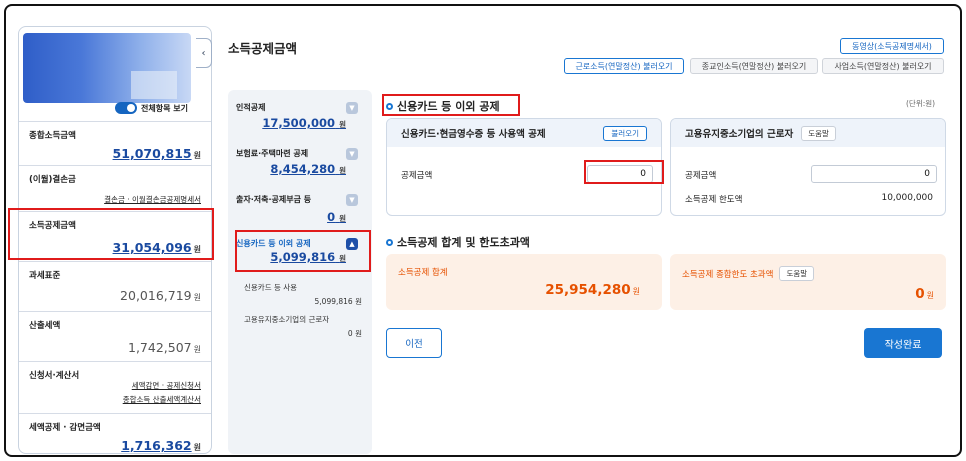 Image resolution: width=966 pixels, height=461 pixels. What do you see at coordinates (52, 136) in the screenshot?
I see `sidebar-item-label: 종합소득금액` at bounding box center [52, 136].